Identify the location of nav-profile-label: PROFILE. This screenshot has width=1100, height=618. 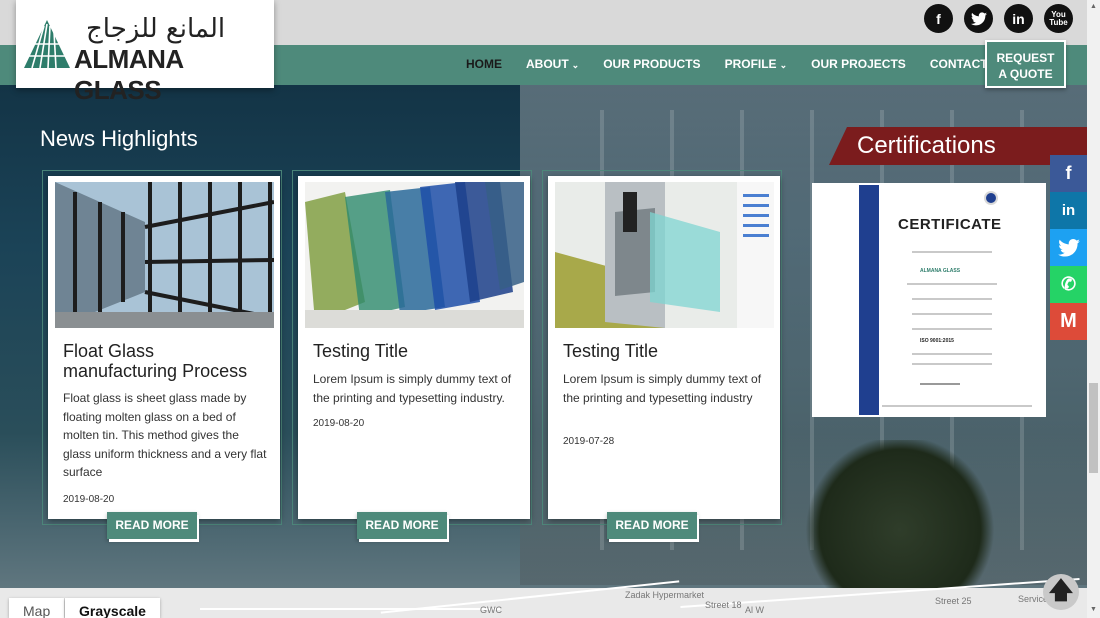
(750, 64).